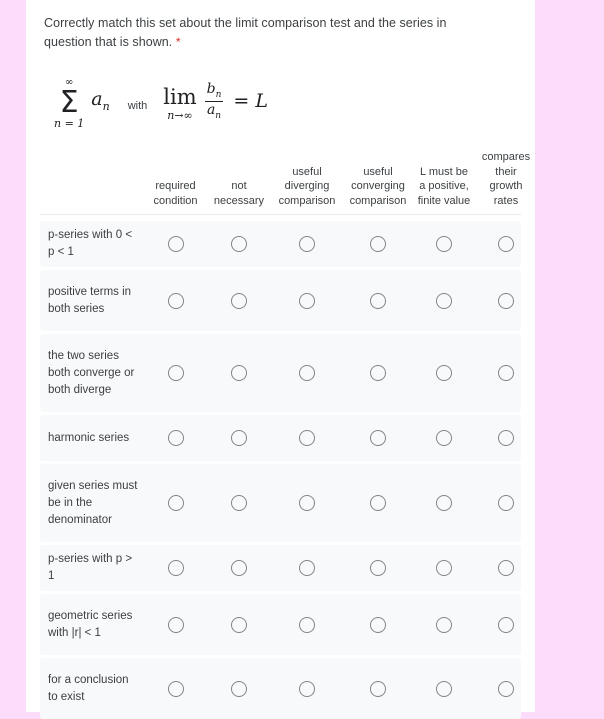  I want to click on table-row: for a conclusion to exist, so click(280, 688).